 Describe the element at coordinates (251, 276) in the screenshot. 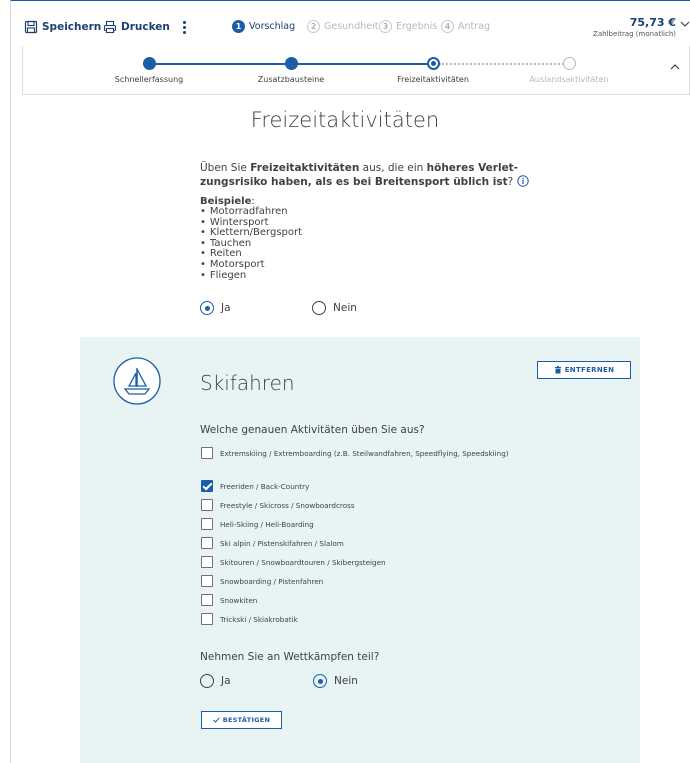

I see `list-item: Fliegen` at that location.